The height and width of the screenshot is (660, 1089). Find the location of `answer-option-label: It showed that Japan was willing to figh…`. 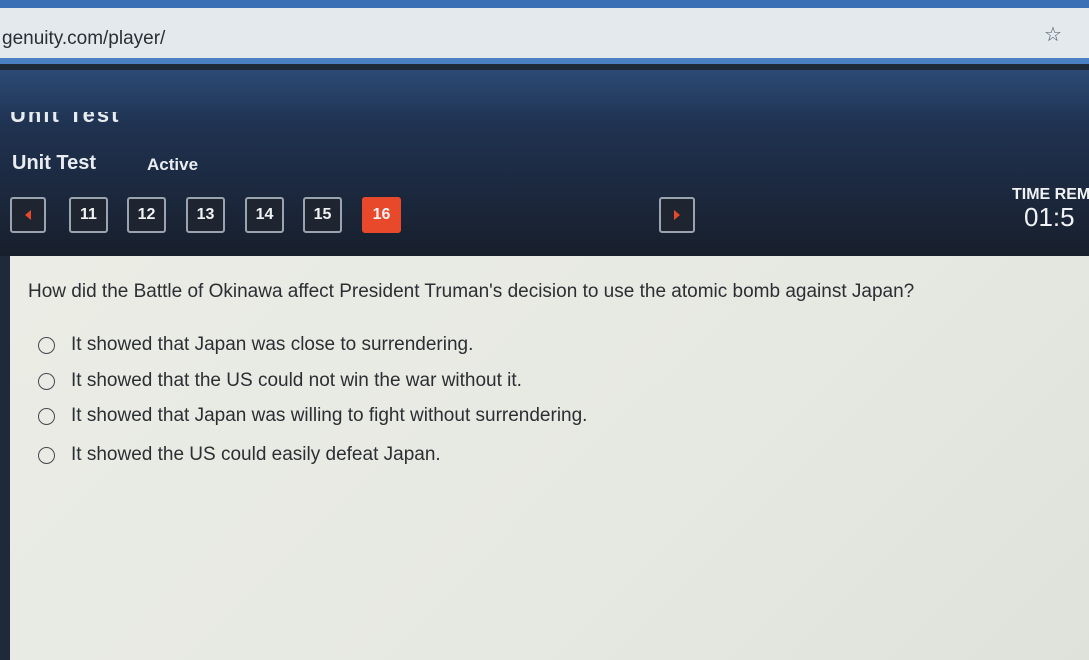

answer-option-label: It showed that Japan was willing to figh… is located at coordinates (329, 416).